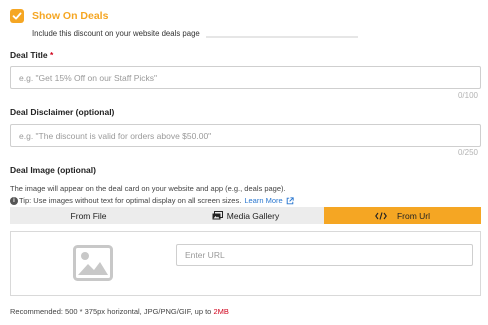 The image size is (488, 325). I want to click on tab-from-file: From File, so click(88, 215).